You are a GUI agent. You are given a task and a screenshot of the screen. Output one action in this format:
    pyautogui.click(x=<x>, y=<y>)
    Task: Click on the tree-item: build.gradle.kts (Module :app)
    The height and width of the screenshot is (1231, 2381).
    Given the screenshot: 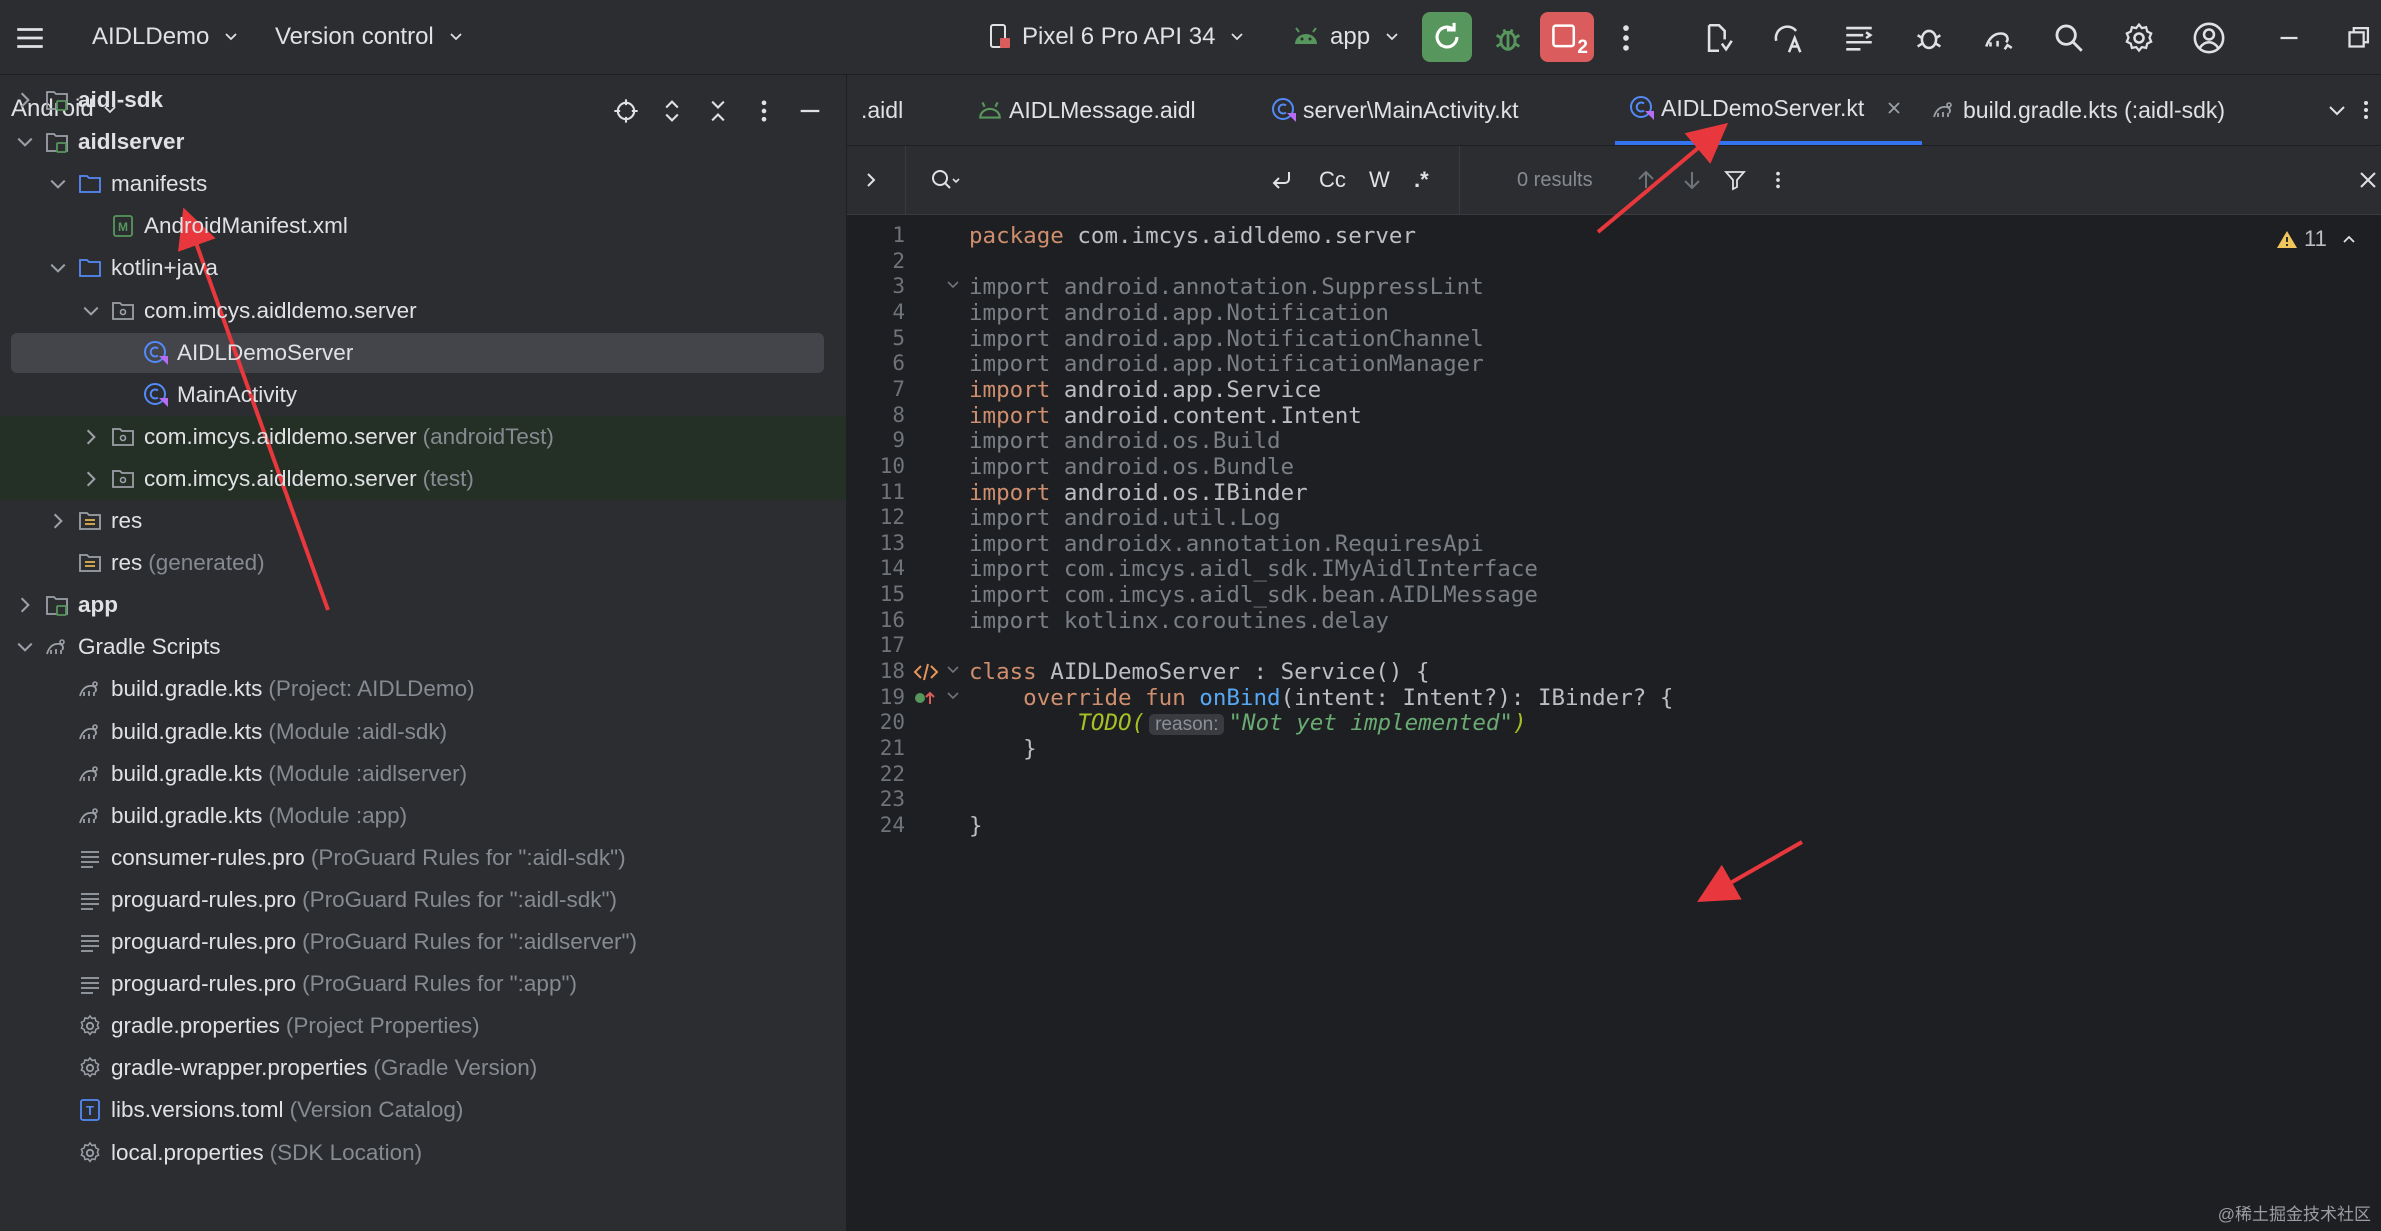 What is the action you would take?
    pyautogui.click(x=423, y=816)
    